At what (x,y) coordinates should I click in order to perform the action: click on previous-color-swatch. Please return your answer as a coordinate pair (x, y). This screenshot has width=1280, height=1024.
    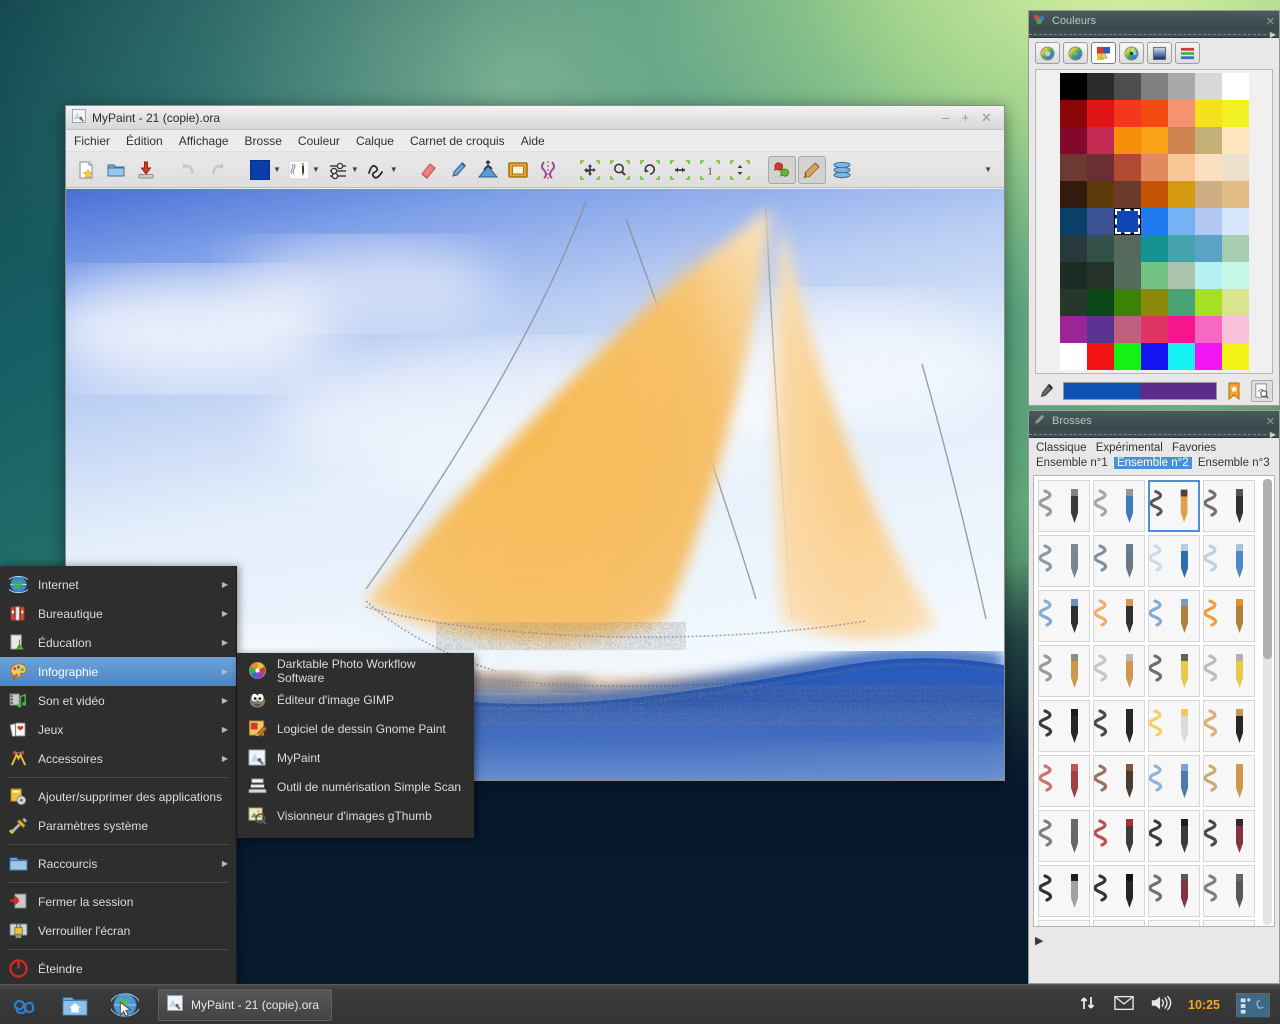
    Looking at the image, I should click on (1178, 391).